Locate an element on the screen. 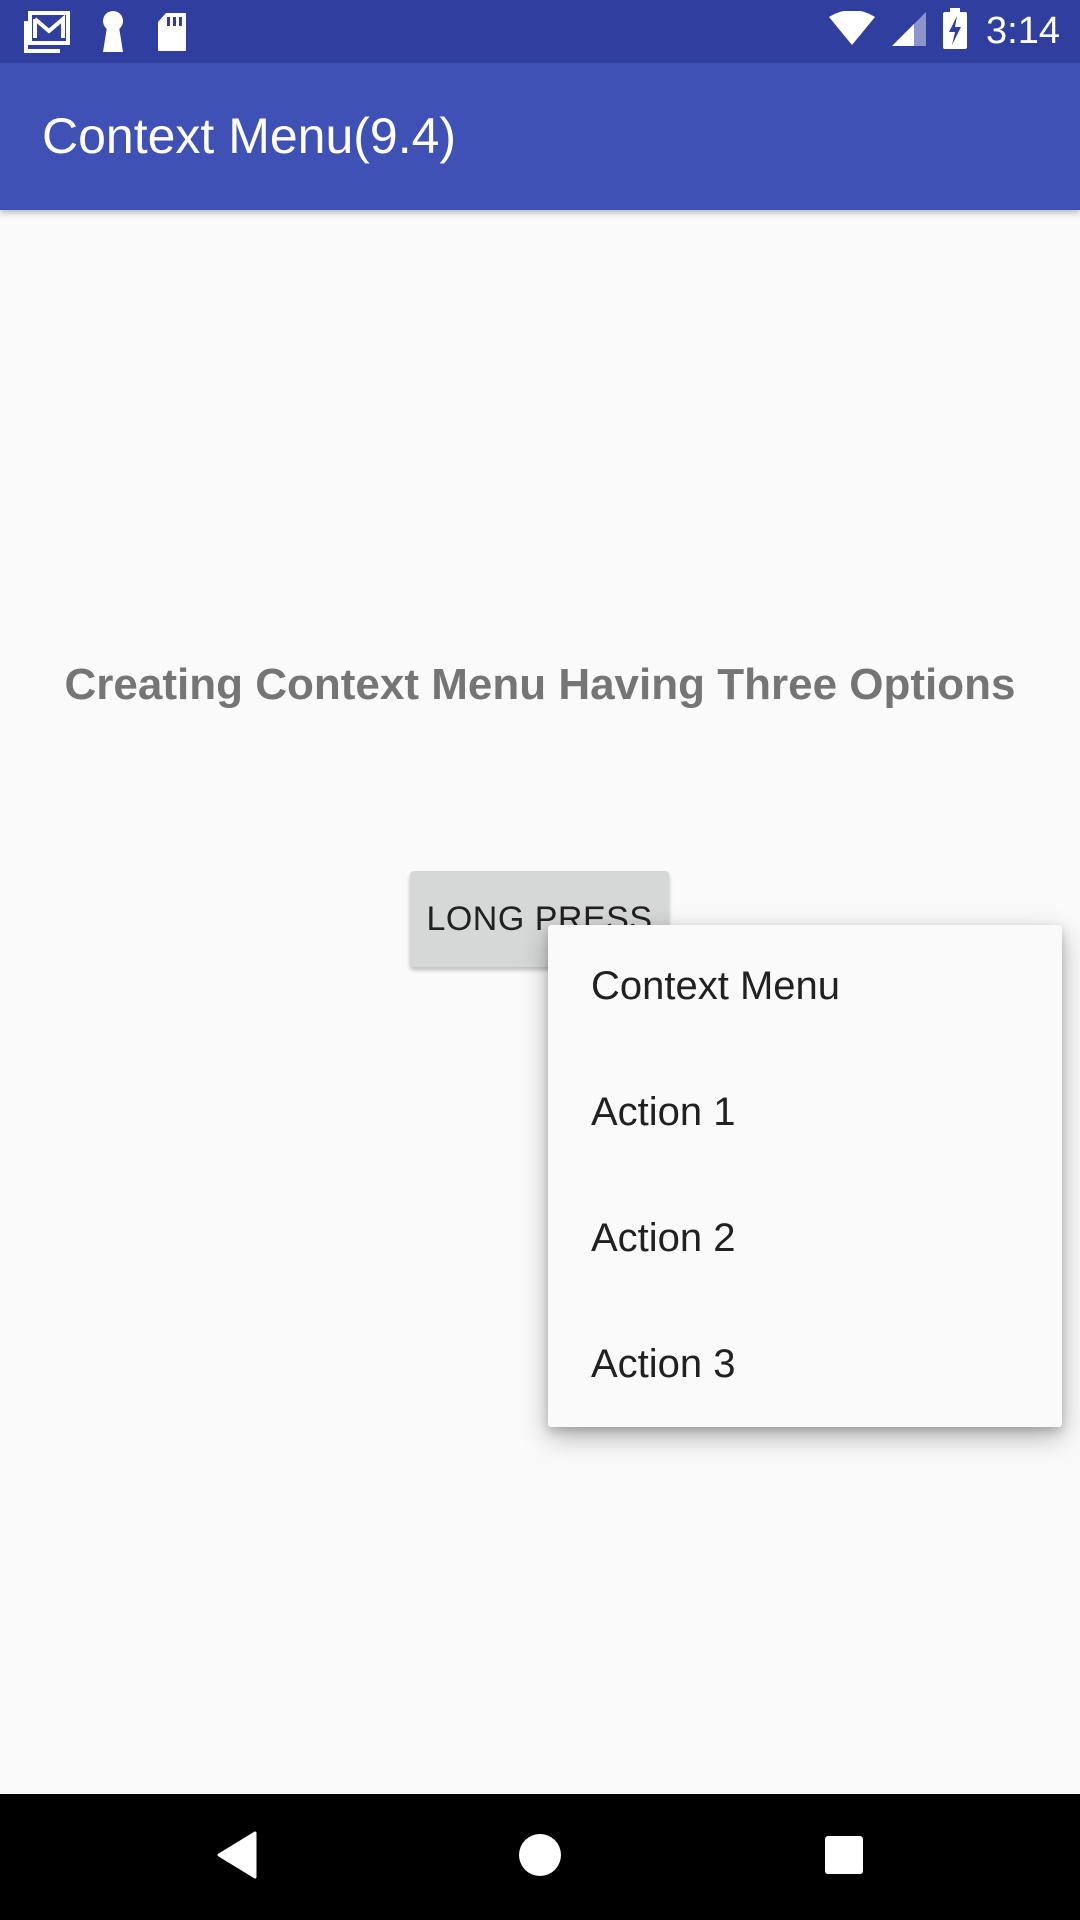 This screenshot has height=1920, width=1080. gmail-icon is located at coordinates (47, 34).